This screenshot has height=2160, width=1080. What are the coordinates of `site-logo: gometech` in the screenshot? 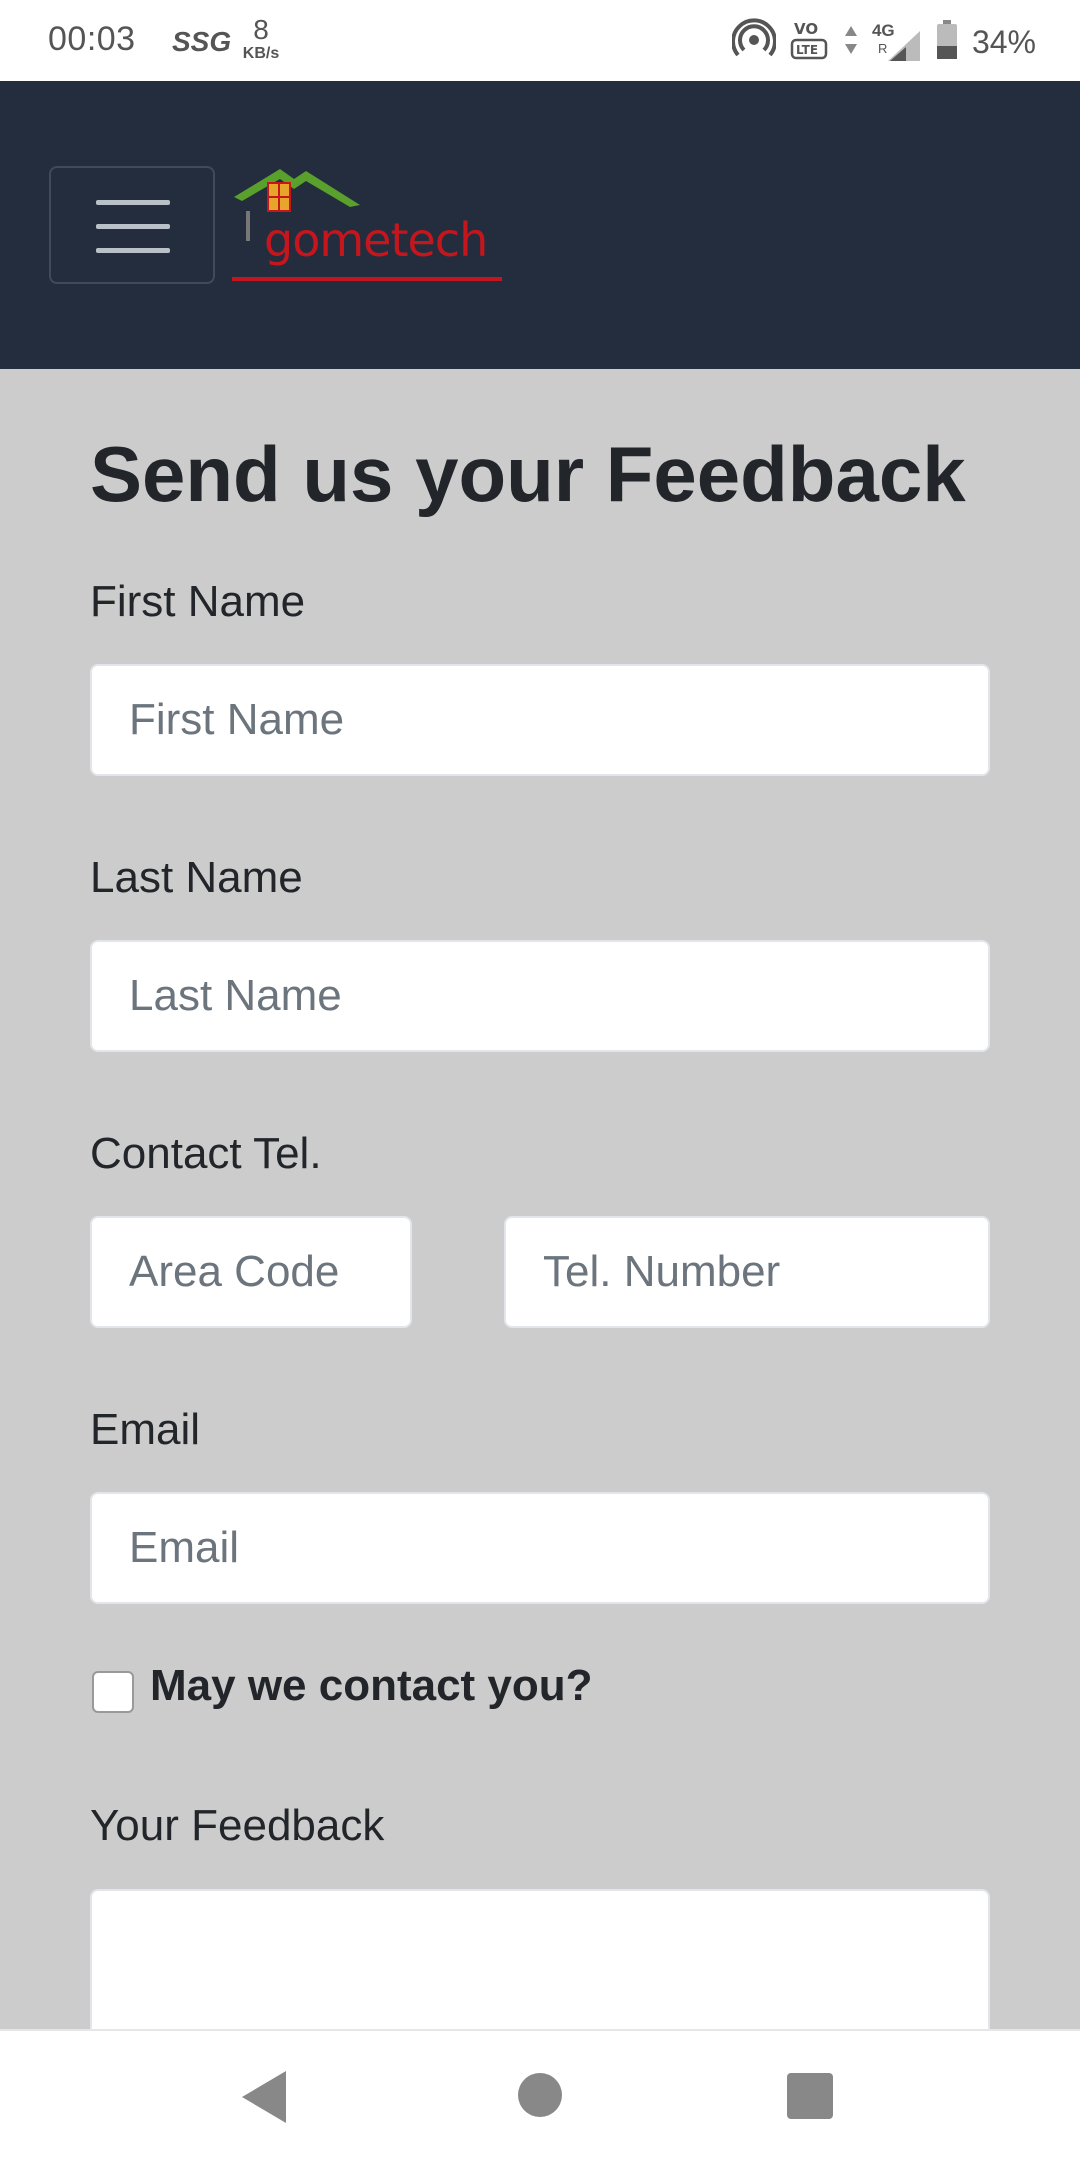 It's located at (368, 226).